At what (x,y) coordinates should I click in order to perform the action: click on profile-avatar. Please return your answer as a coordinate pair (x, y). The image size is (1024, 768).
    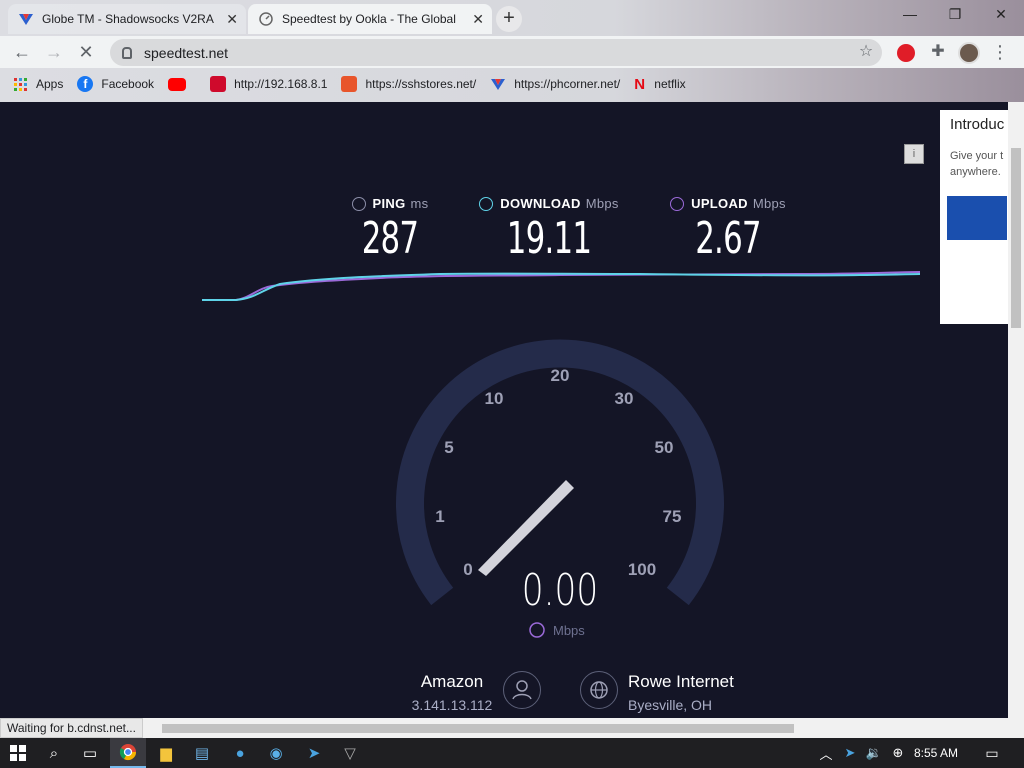
    Looking at the image, I should click on (969, 53).